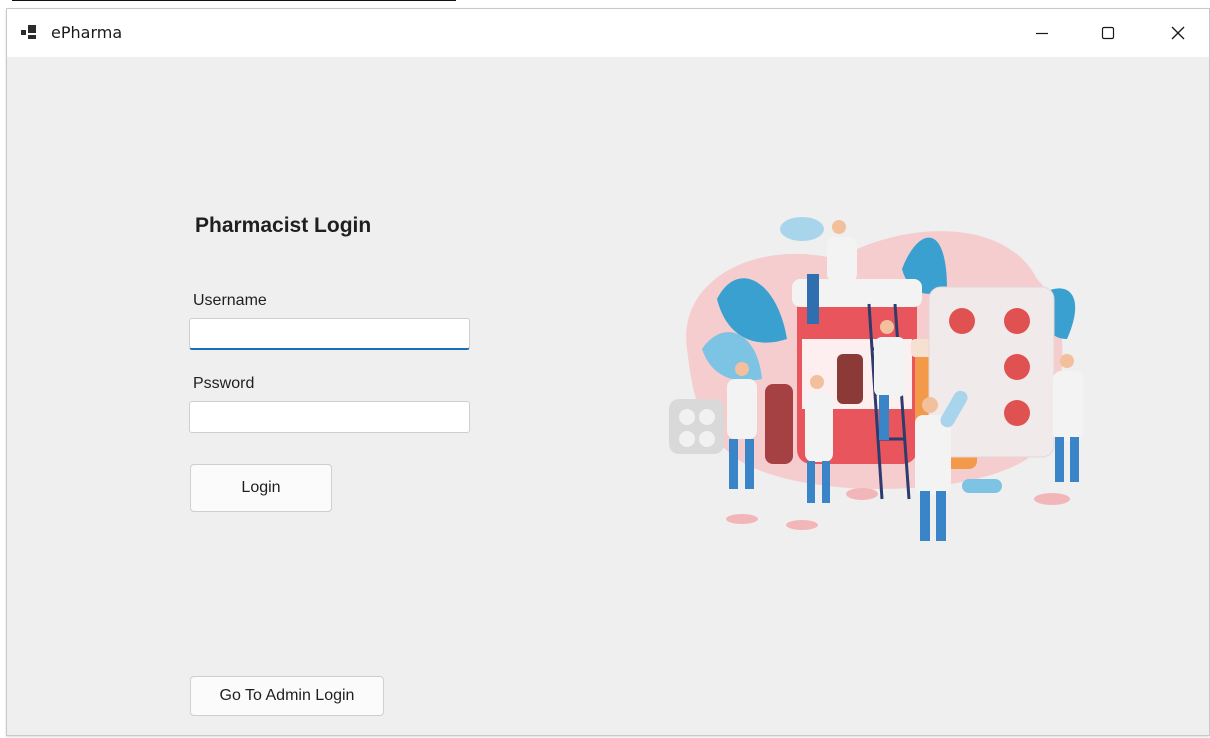 Image resolution: width=1210 pixels, height=738 pixels. What do you see at coordinates (224, 383) in the screenshot?
I see `password-label: Pssword` at bounding box center [224, 383].